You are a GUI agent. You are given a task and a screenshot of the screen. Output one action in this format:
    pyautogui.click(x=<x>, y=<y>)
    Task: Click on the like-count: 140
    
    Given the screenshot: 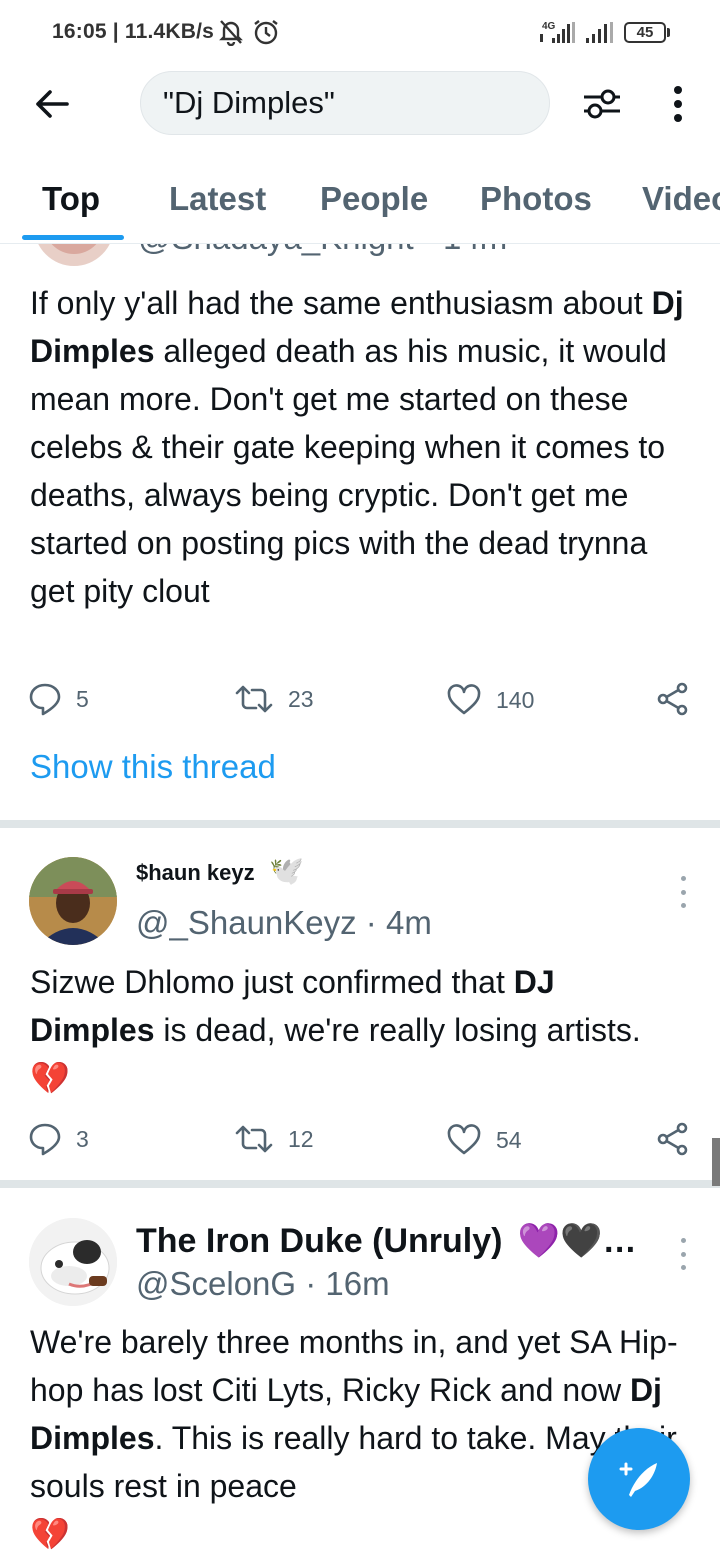 What is the action you would take?
    pyautogui.click(x=515, y=699)
    